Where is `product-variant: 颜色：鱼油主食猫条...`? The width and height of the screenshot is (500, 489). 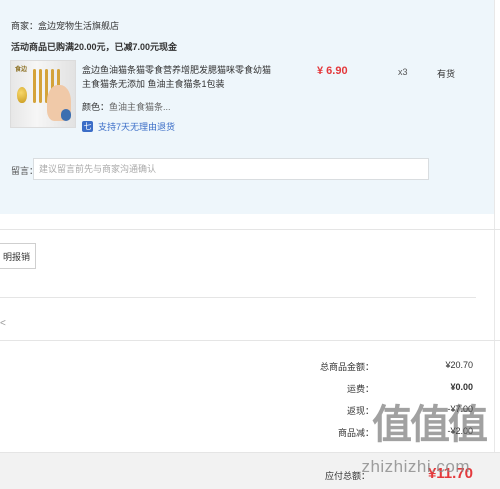 product-variant: 颜色：鱼油主食猫条... is located at coordinates (126, 106).